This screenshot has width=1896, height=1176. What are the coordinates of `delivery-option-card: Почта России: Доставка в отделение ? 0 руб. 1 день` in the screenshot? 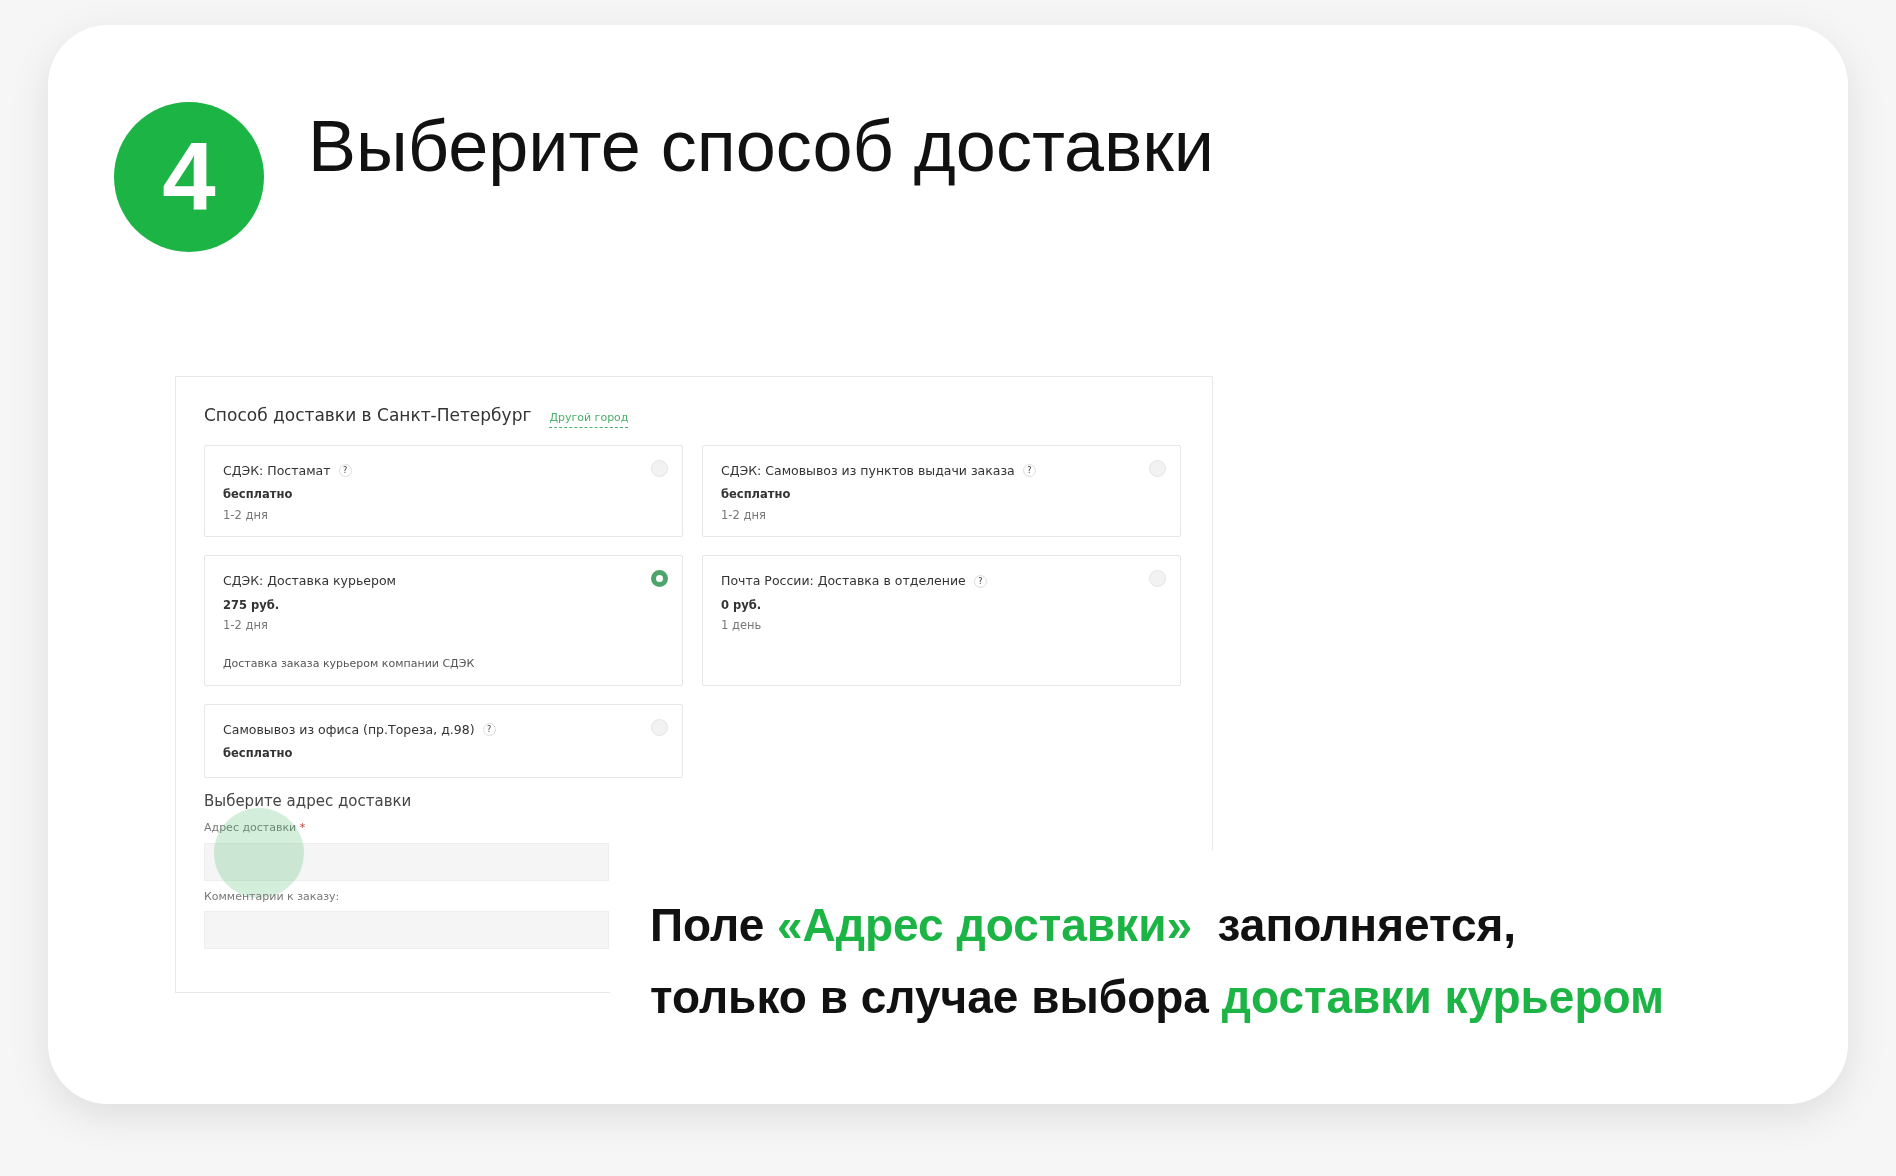 It's located at (941, 620).